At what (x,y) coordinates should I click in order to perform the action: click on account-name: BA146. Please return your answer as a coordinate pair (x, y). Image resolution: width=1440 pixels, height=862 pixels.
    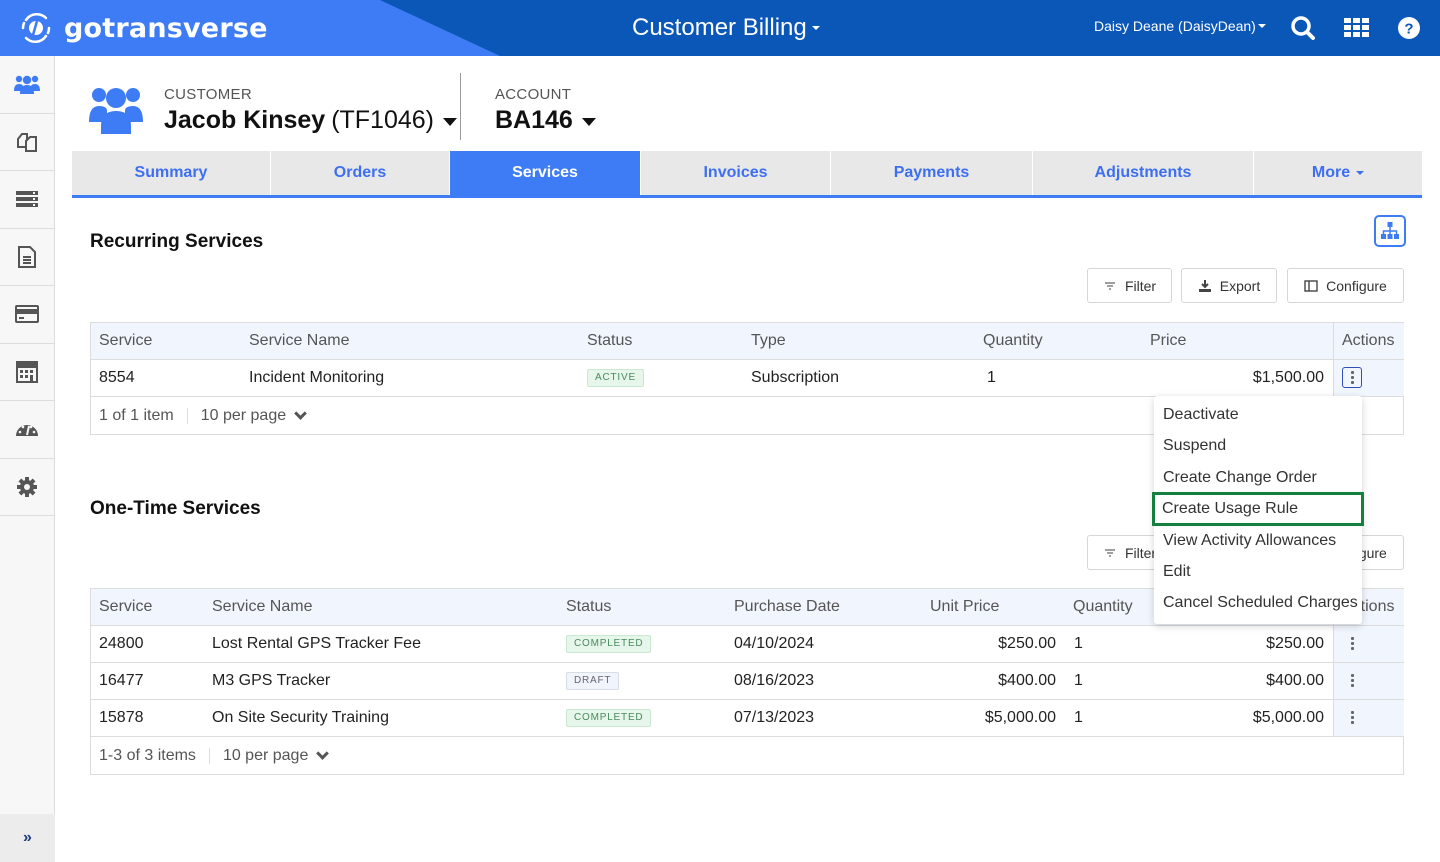
    Looking at the image, I should click on (534, 120).